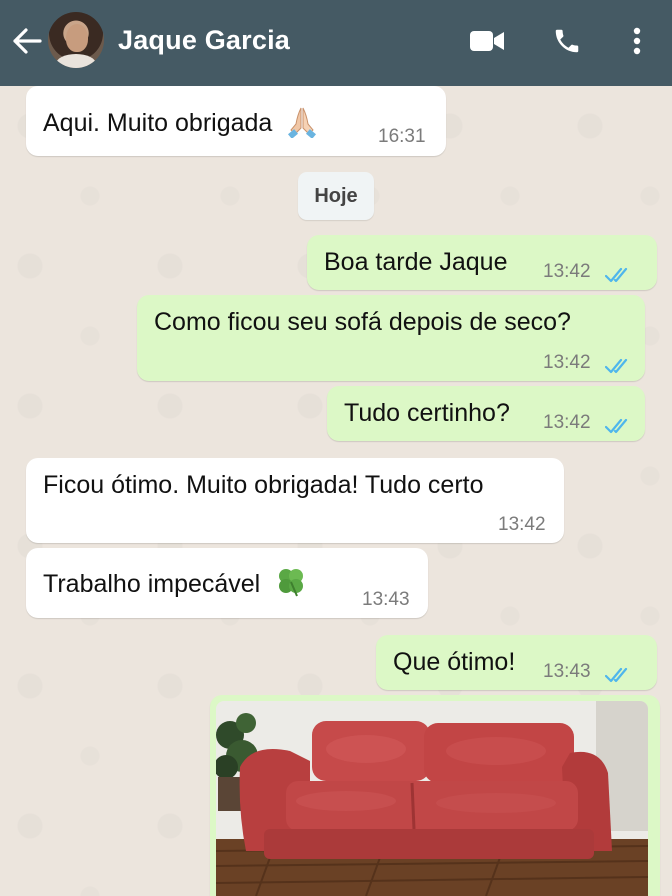 This screenshot has height=896, width=672. I want to click on back-arrow-icon, so click(27, 41).